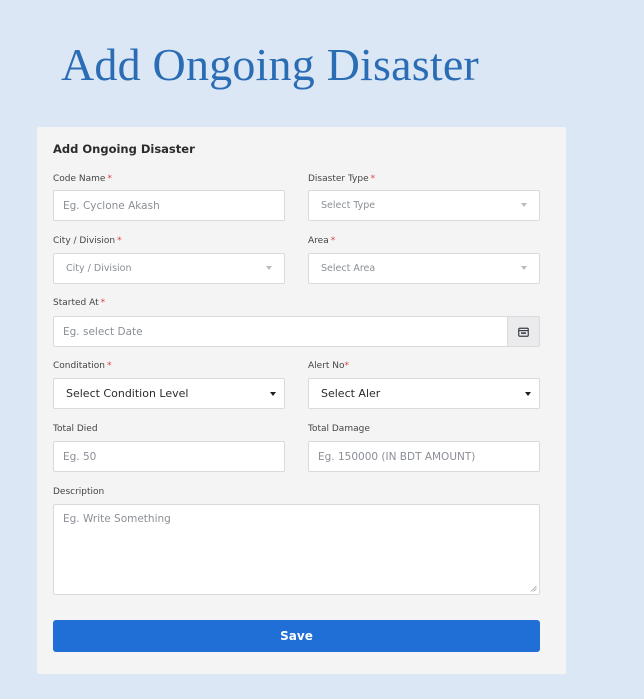 The image size is (644, 699). Describe the element at coordinates (348, 268) in the screenshot. I see `area-value: Select Area` at that location.